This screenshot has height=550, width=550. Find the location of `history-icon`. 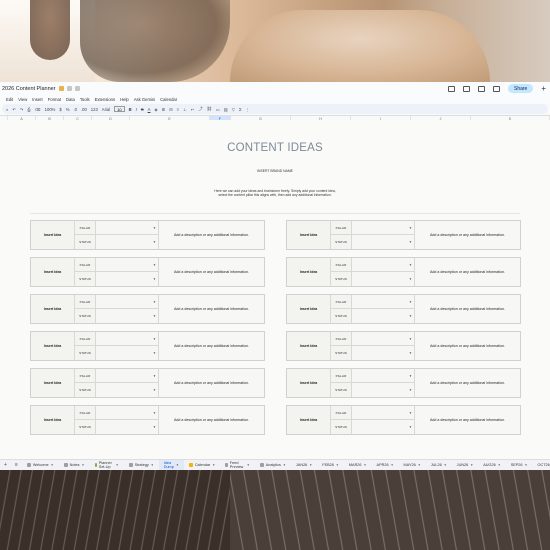

history-icon is located at coordinates (451, 88).